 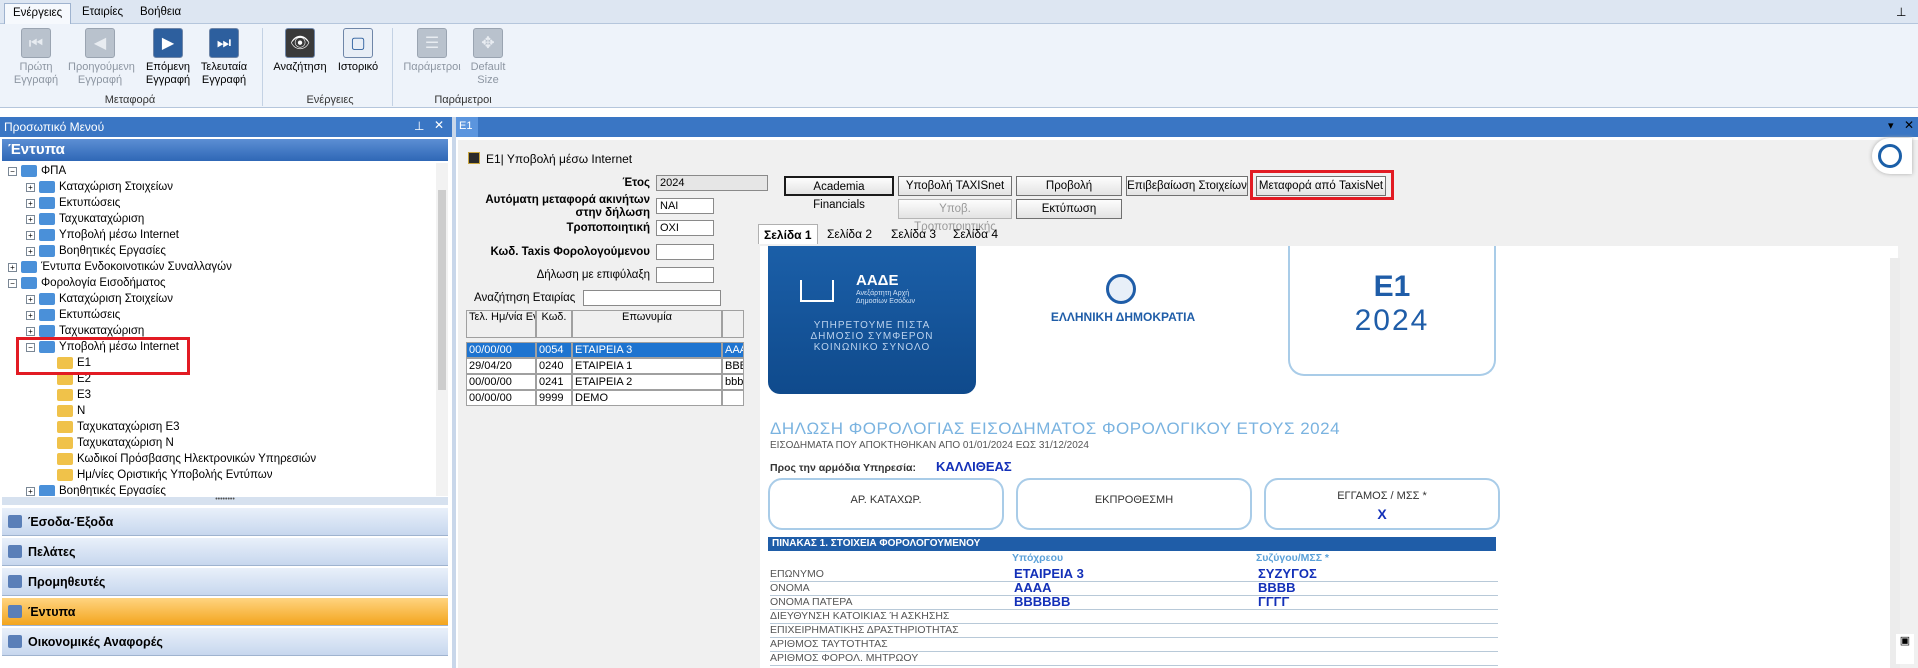 What do you see at coordinates (467, 127) in the screenshot?
I see `document-tab-e1: E1` at bounding box center [467, 127].